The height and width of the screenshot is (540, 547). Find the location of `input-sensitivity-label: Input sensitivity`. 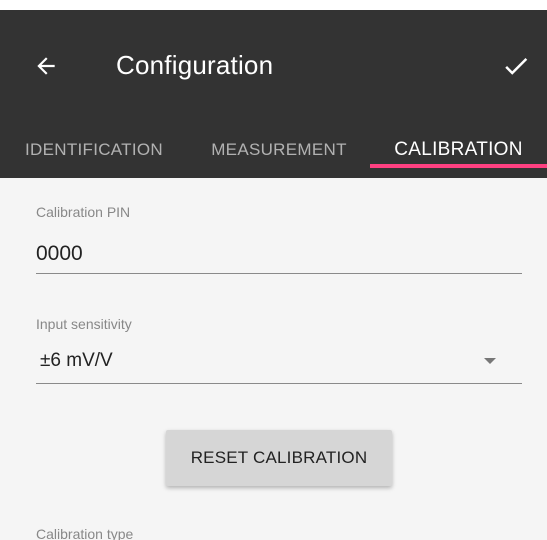

input-sensitivity-label: Input sensitivity is located at coordinates (84, 324).